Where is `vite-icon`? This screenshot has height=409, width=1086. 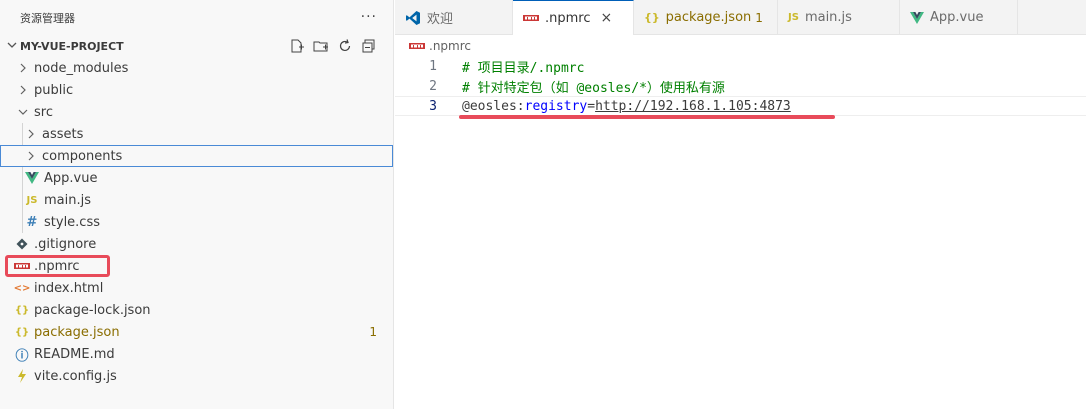 vite-icon is located at coordinates (22, 376).